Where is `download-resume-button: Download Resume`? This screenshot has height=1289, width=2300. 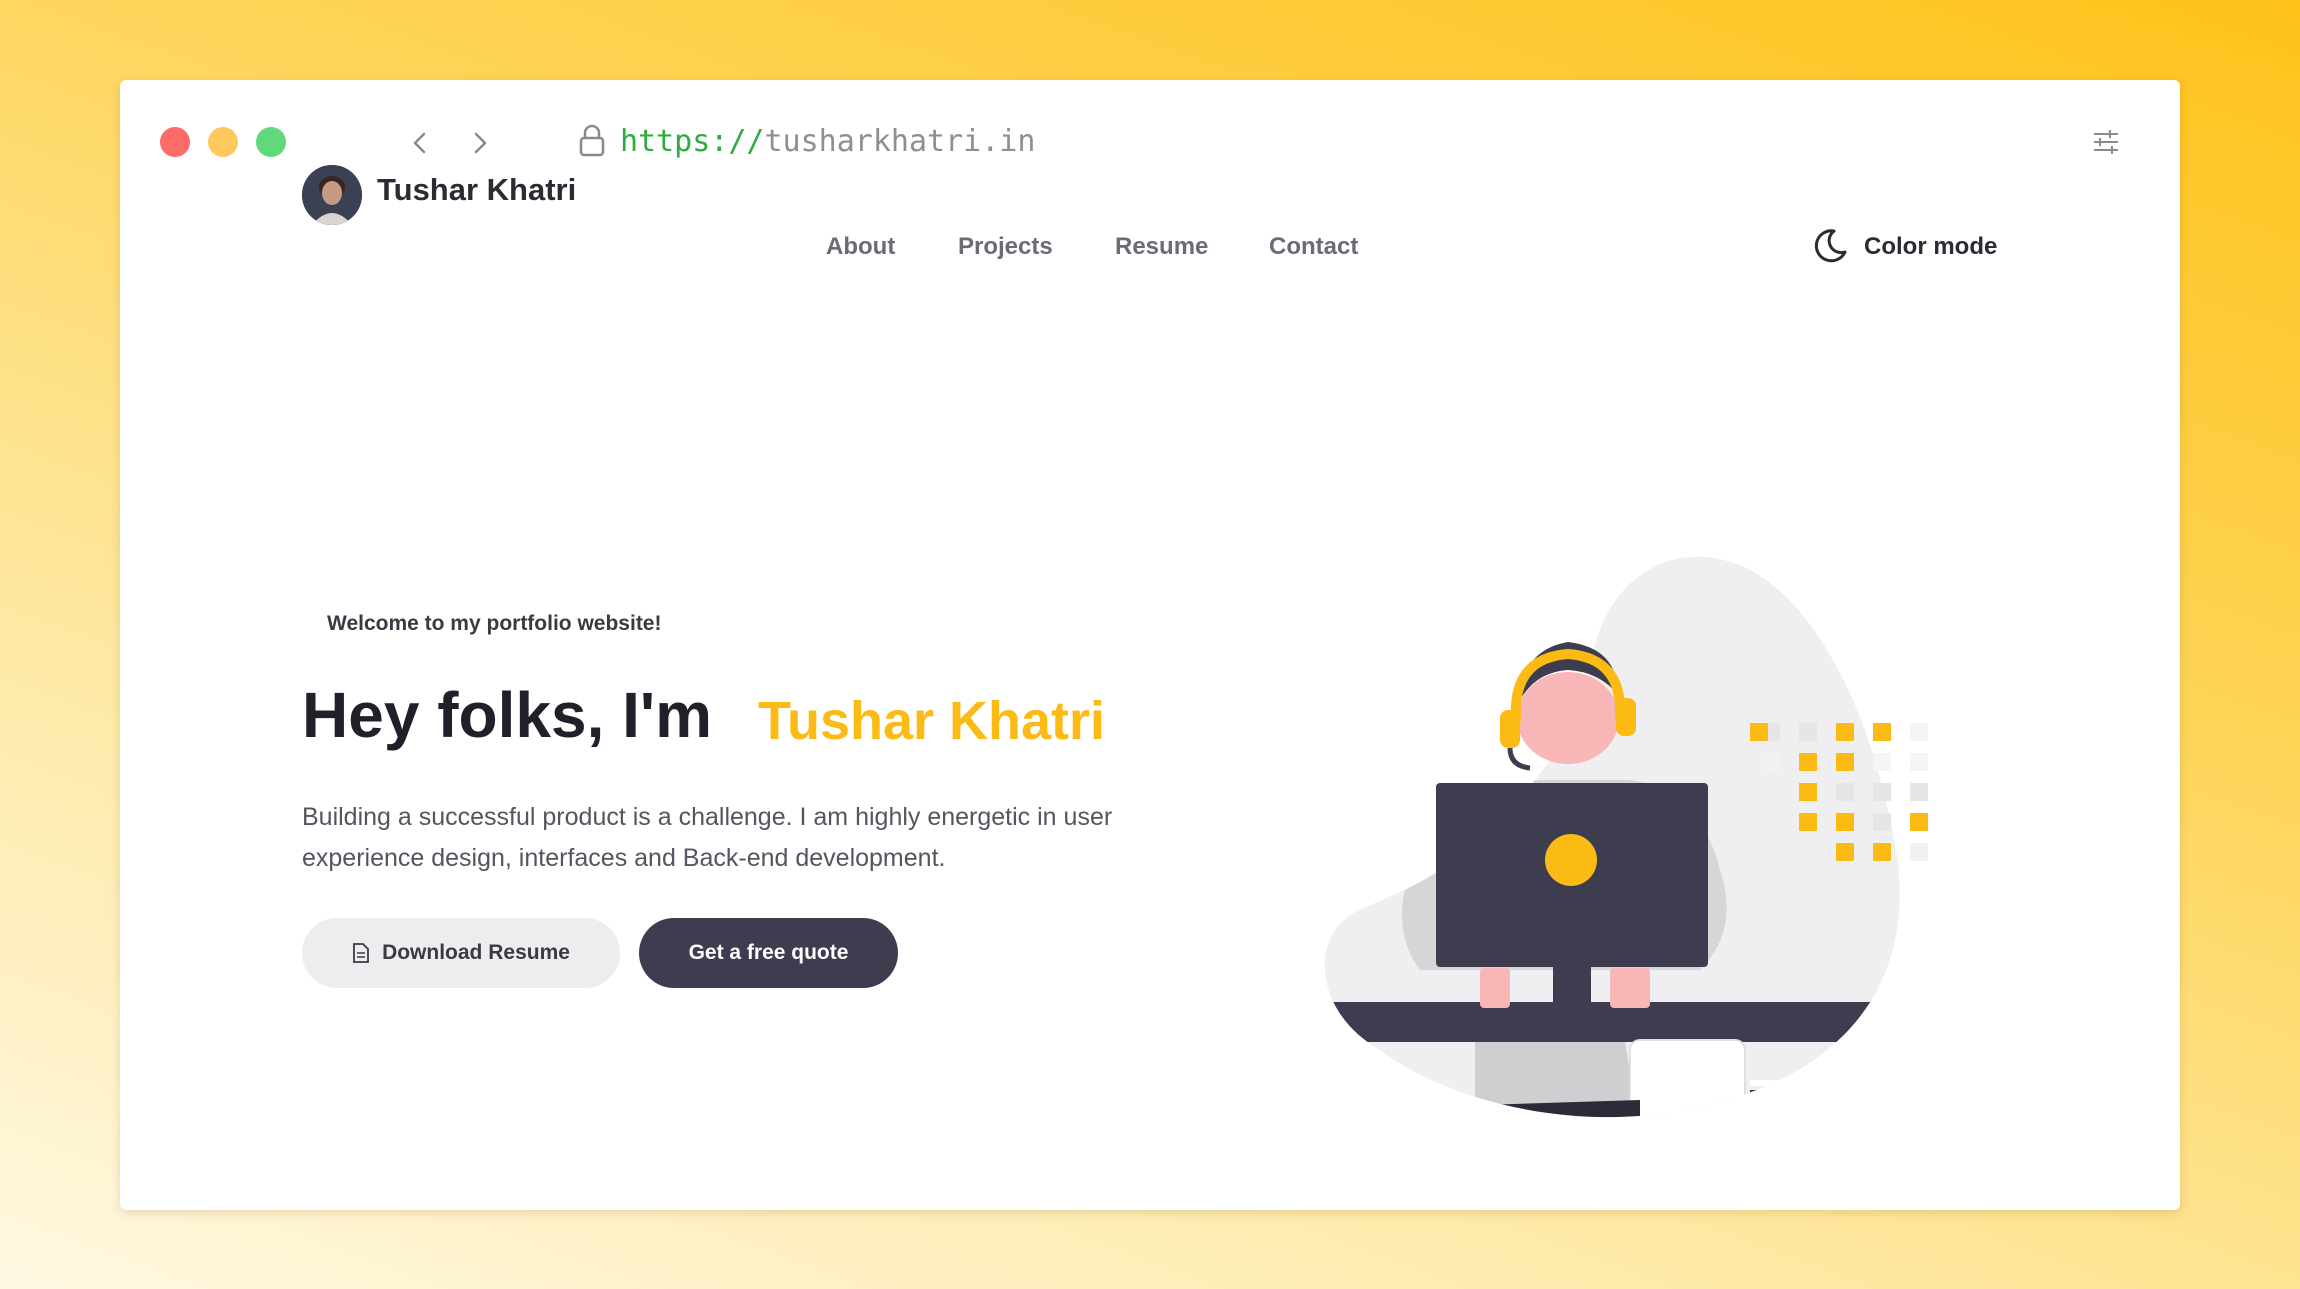 download-resume-button: Download Resume is located at coordinates (461, 953).